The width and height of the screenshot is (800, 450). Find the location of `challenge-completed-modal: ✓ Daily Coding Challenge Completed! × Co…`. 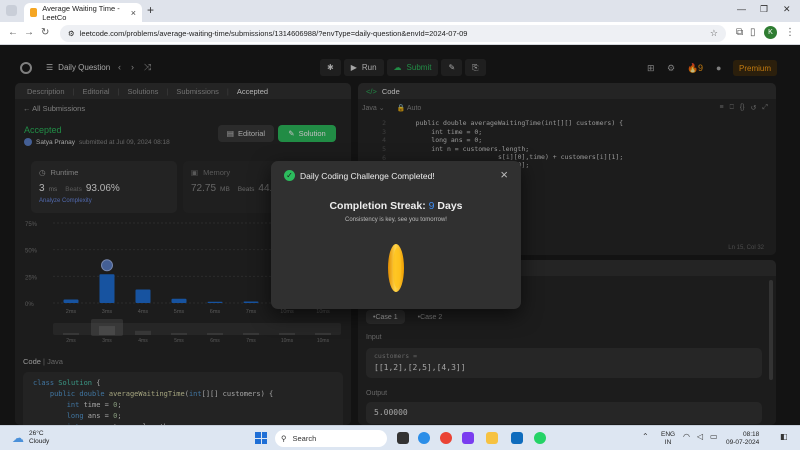

challenge-completed-modal: ✓ Daily Coding Challenge Completed! × Co… is located at coordinates (396, 235).